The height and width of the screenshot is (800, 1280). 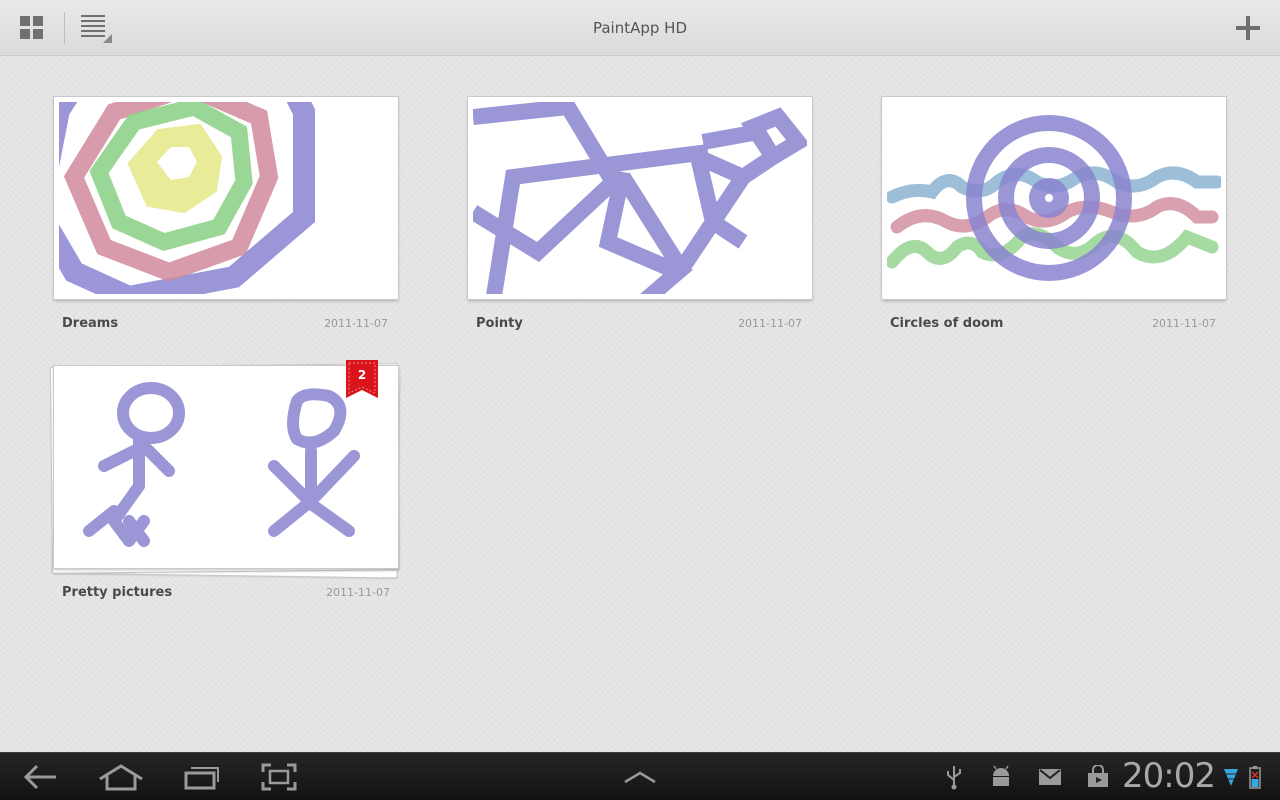 I want to click on grid-view-button, so click(x=32, y=28).